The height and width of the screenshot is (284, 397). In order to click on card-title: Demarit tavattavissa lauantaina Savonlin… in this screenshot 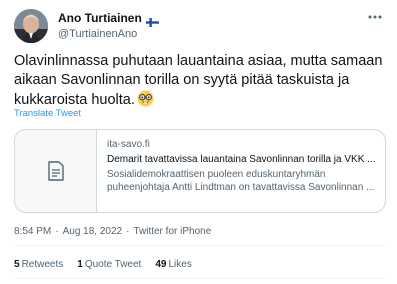, I will do `click(241, 159)`.